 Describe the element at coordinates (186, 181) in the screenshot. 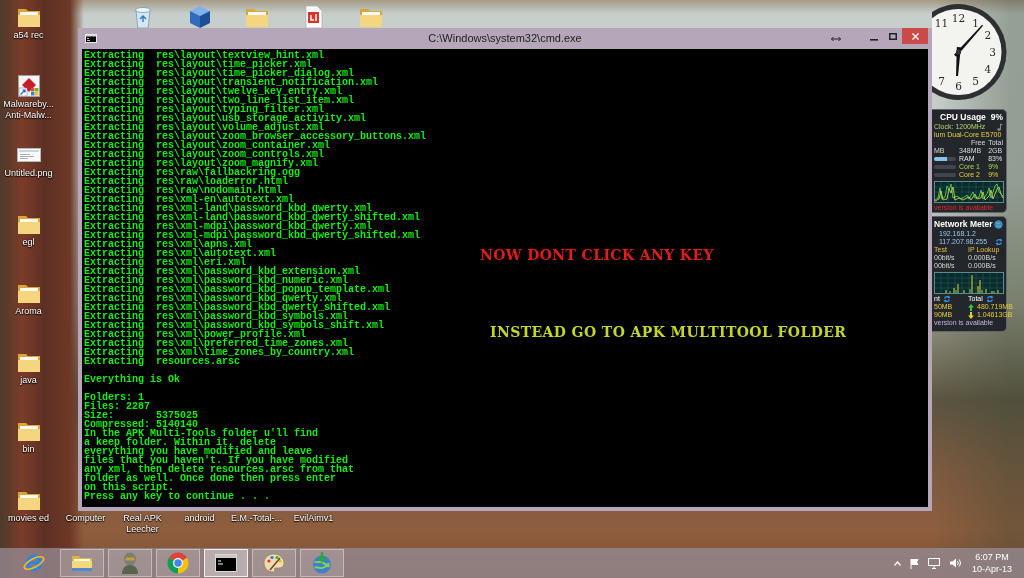

I see `console-line: Extracting res\raw\loaderror.html` at that location.